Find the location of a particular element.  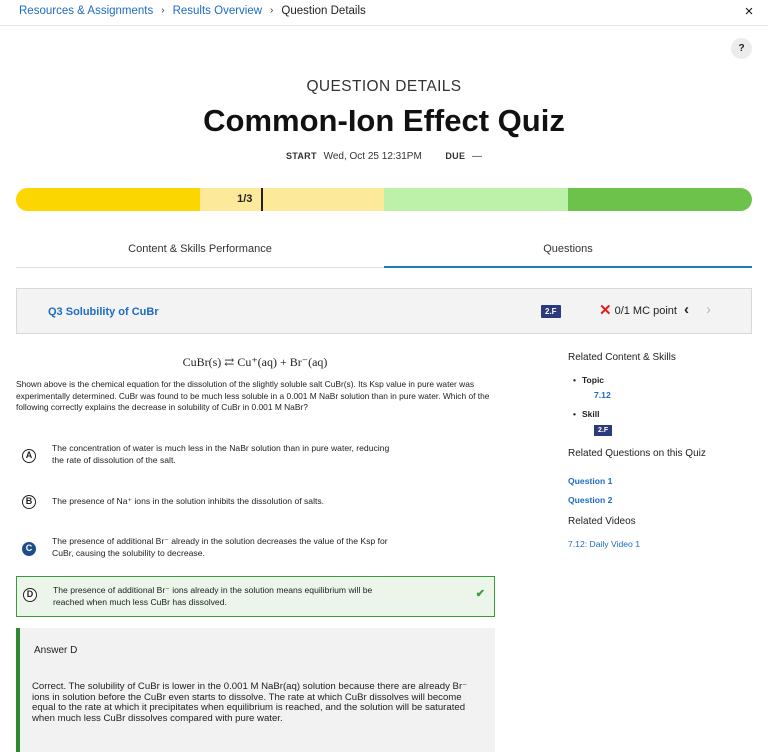

choice-letter: B is located at coordinates (29, 502).